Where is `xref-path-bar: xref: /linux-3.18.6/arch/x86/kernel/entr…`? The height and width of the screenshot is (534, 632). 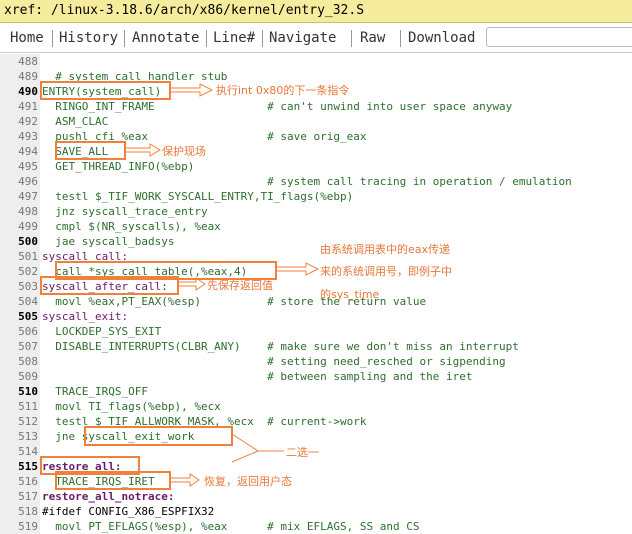
xref-path-bar: xref: /linux-3.18.6/arch/x86/kernel/entr… is located at coordinates (316, 11).